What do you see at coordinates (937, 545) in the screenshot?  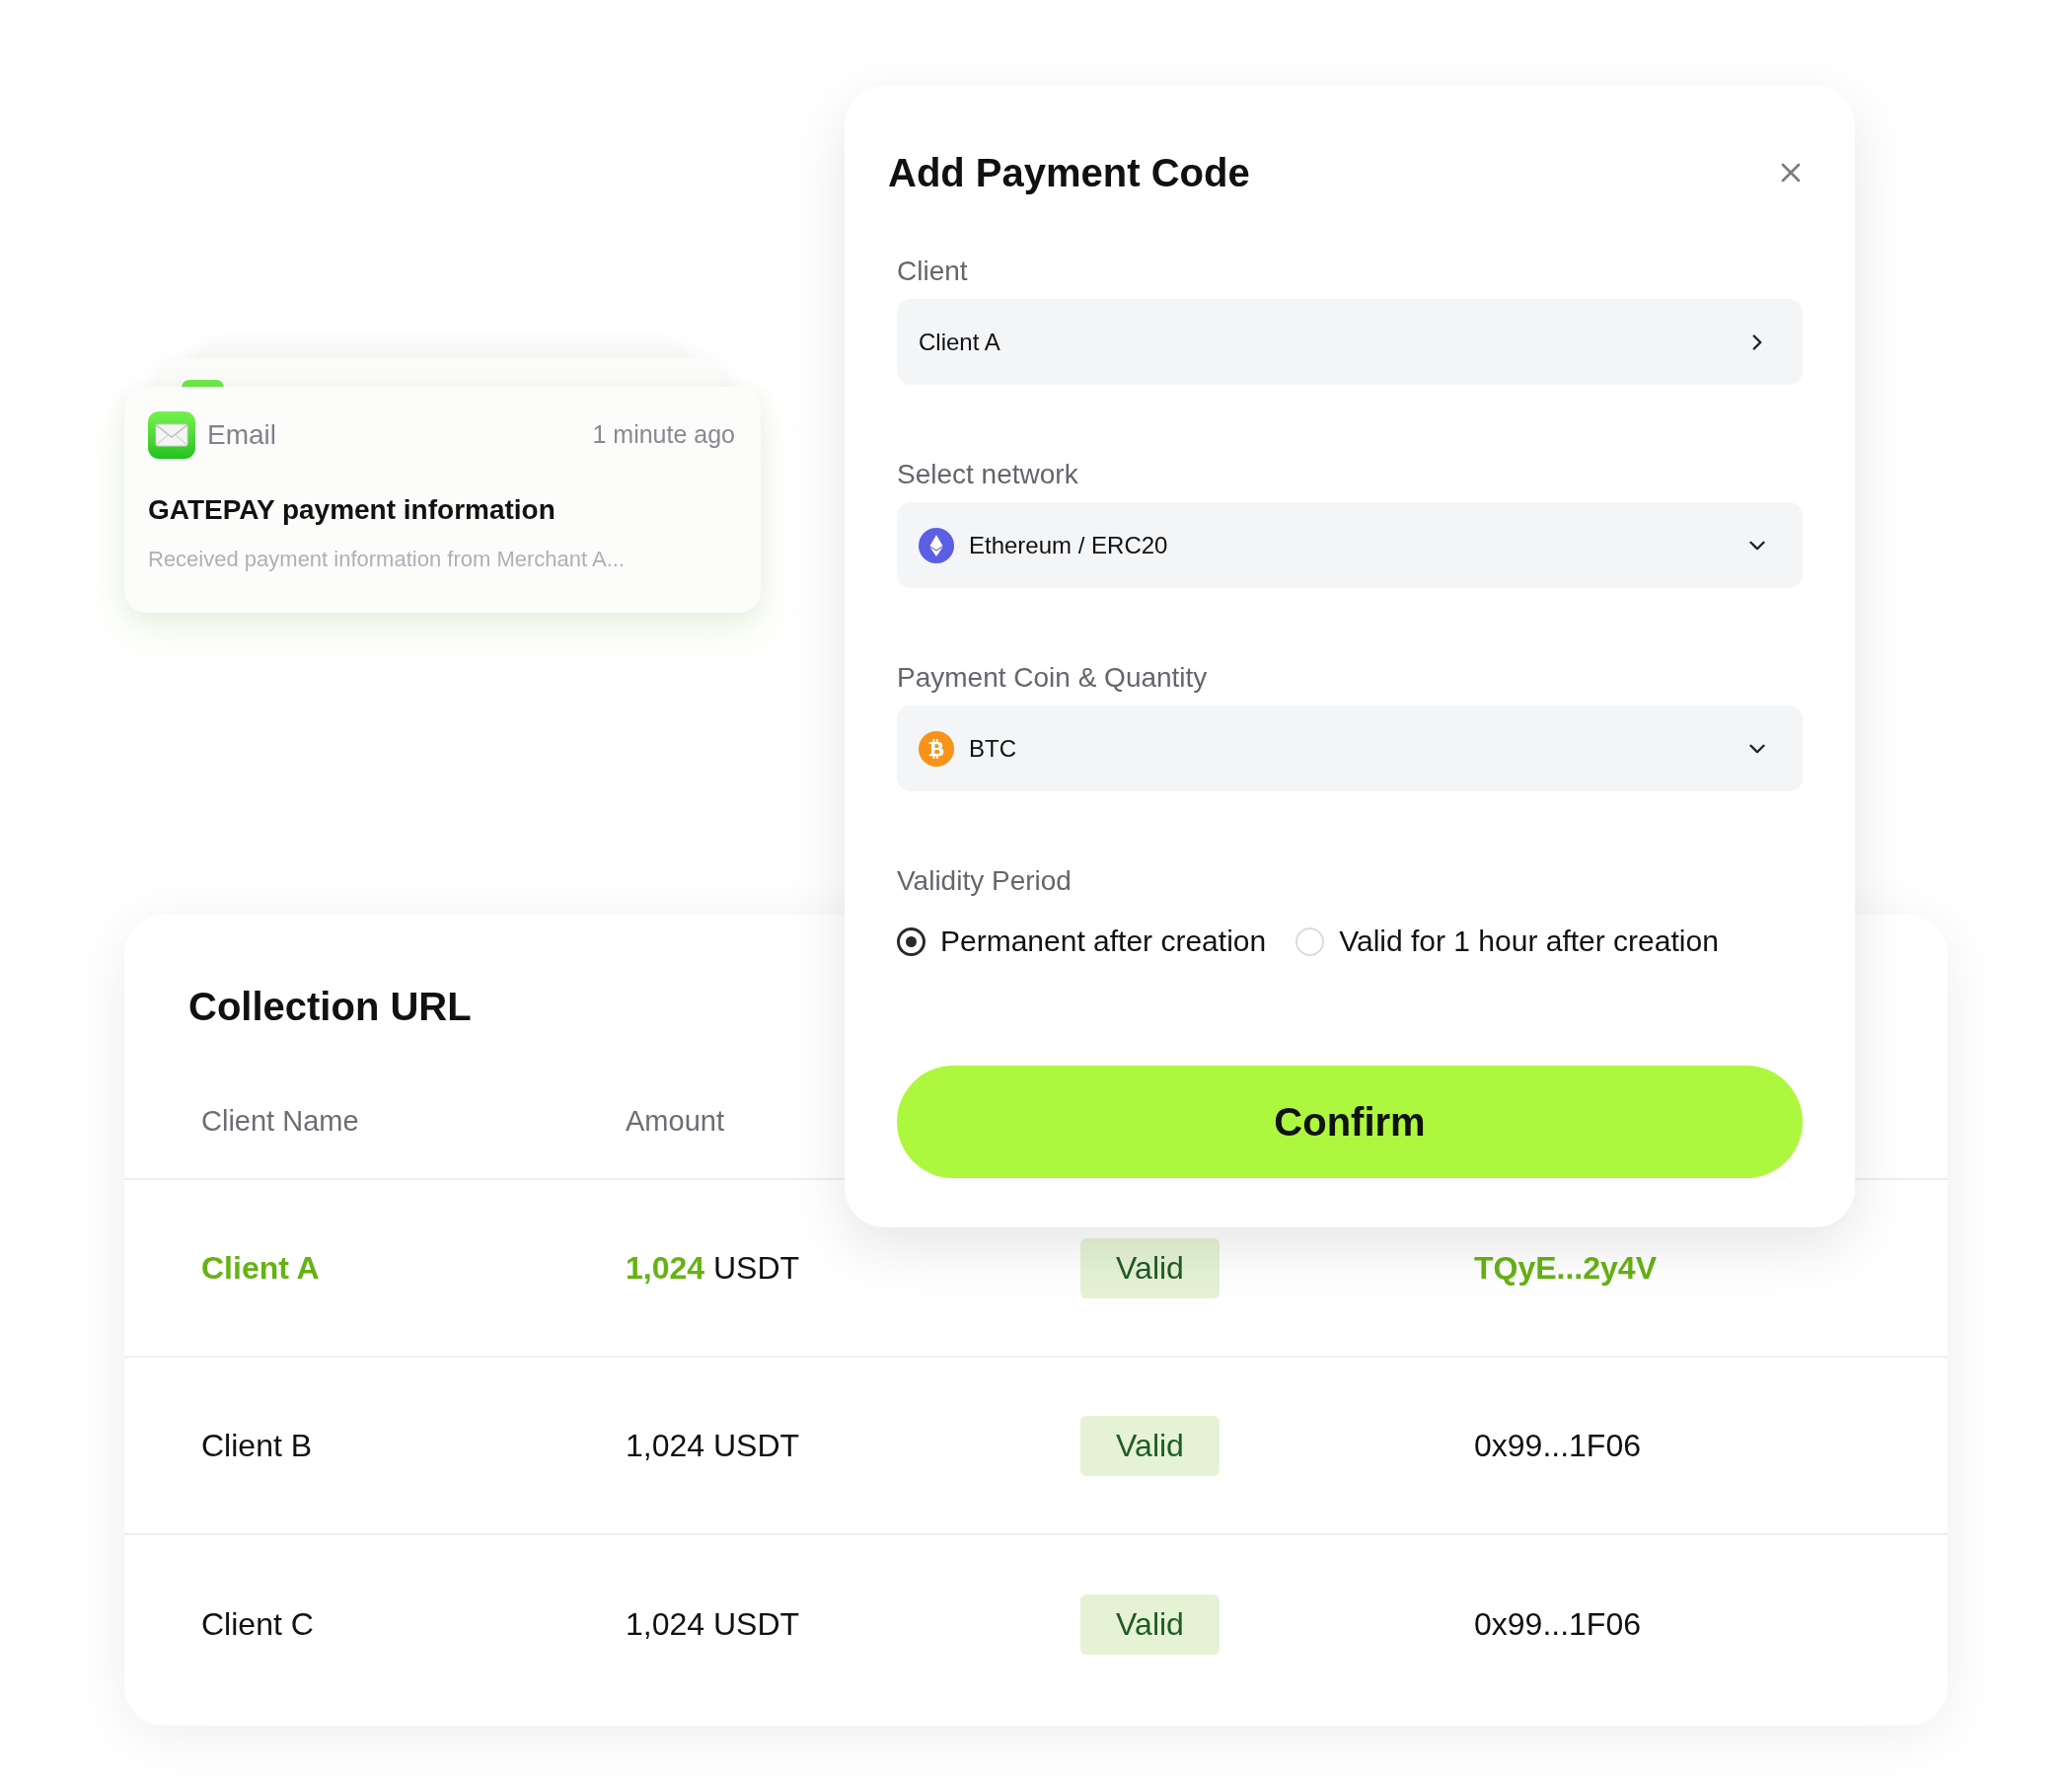 I see `ethereum-icon` at bounding box center [937, 545].